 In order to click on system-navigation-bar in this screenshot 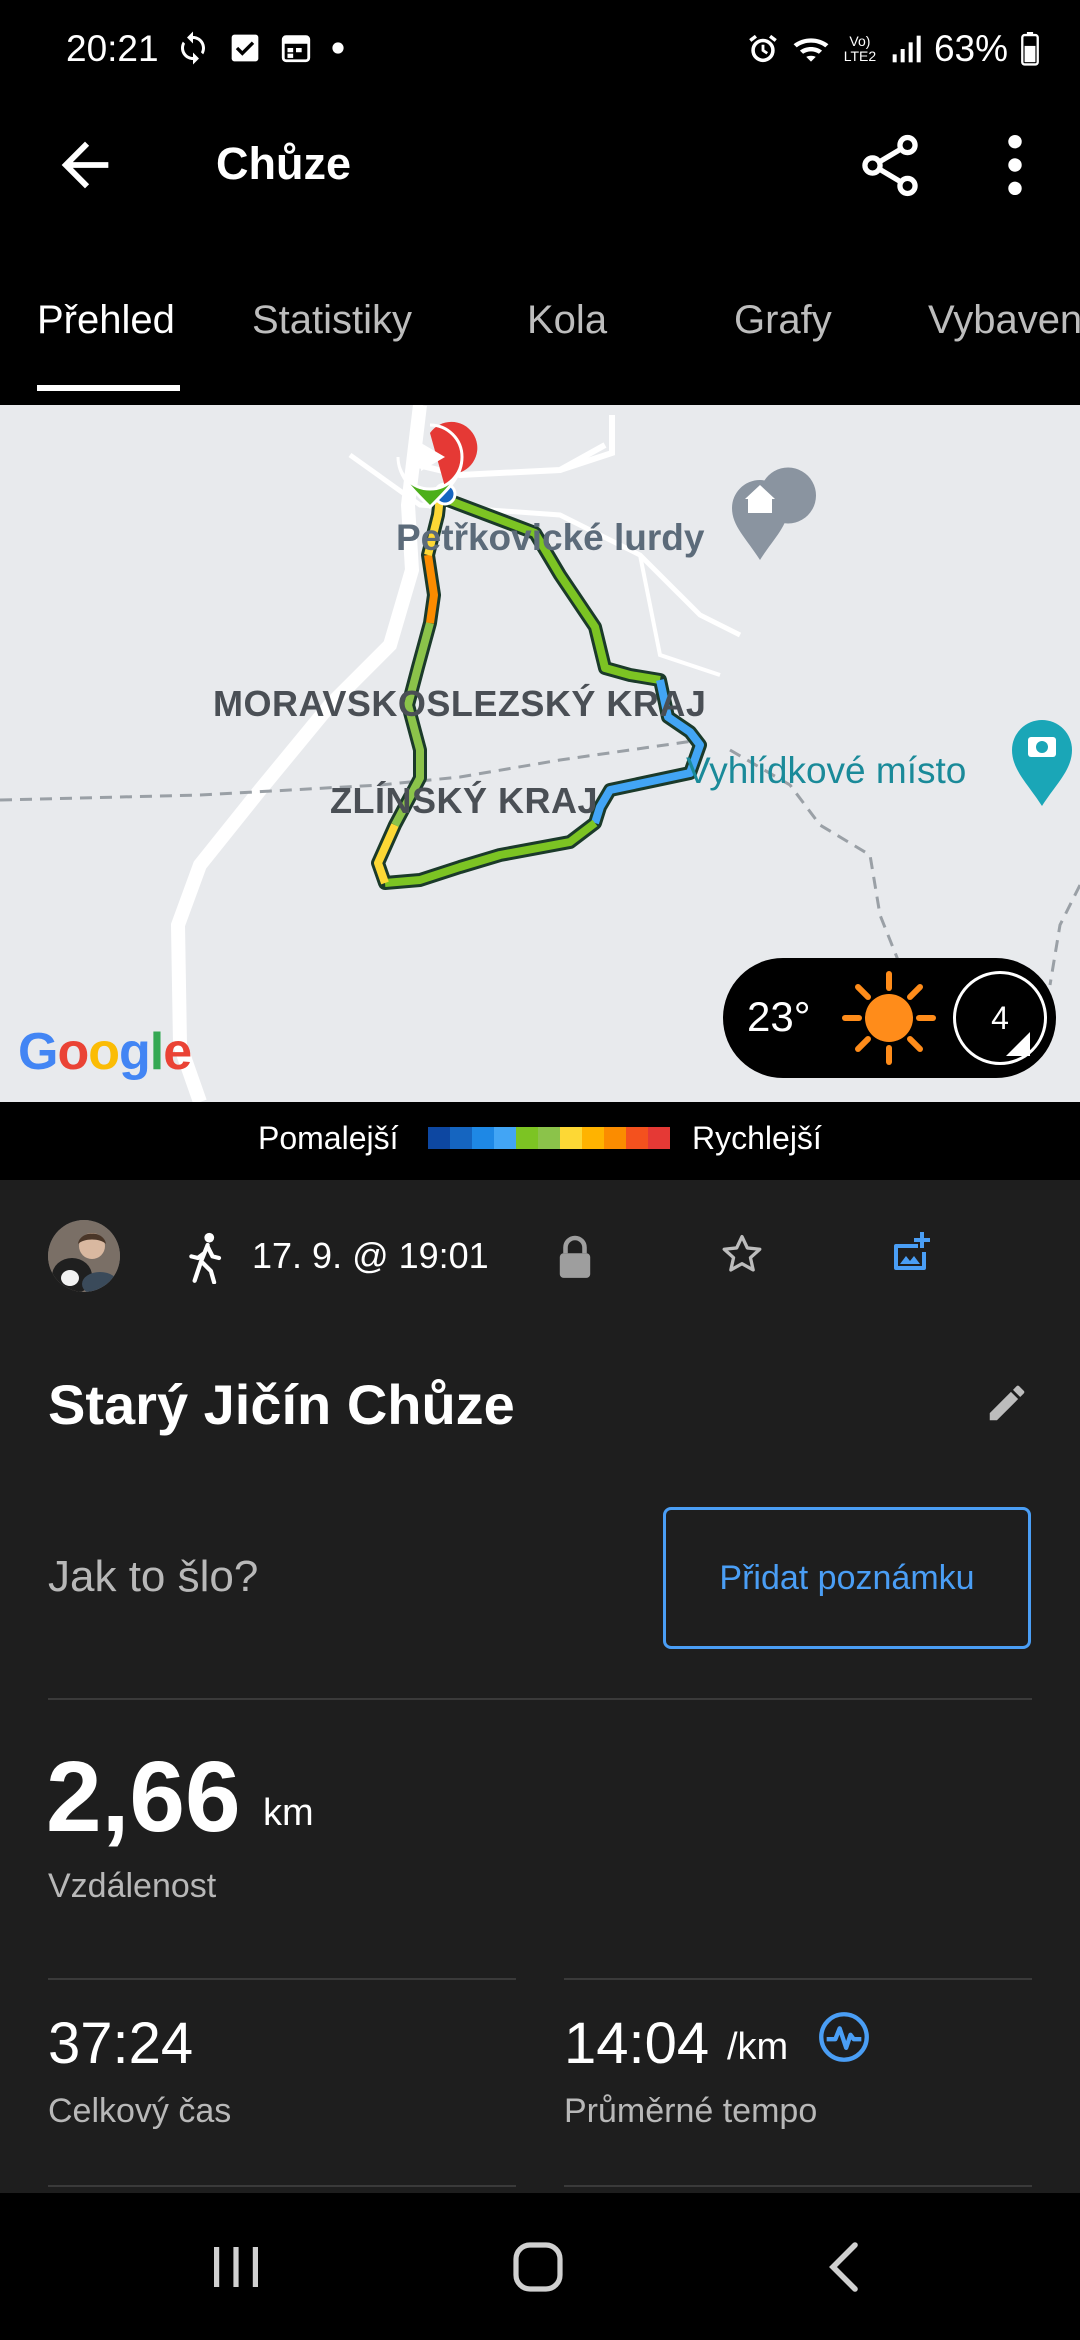, I will do `click(540, 2266)`.